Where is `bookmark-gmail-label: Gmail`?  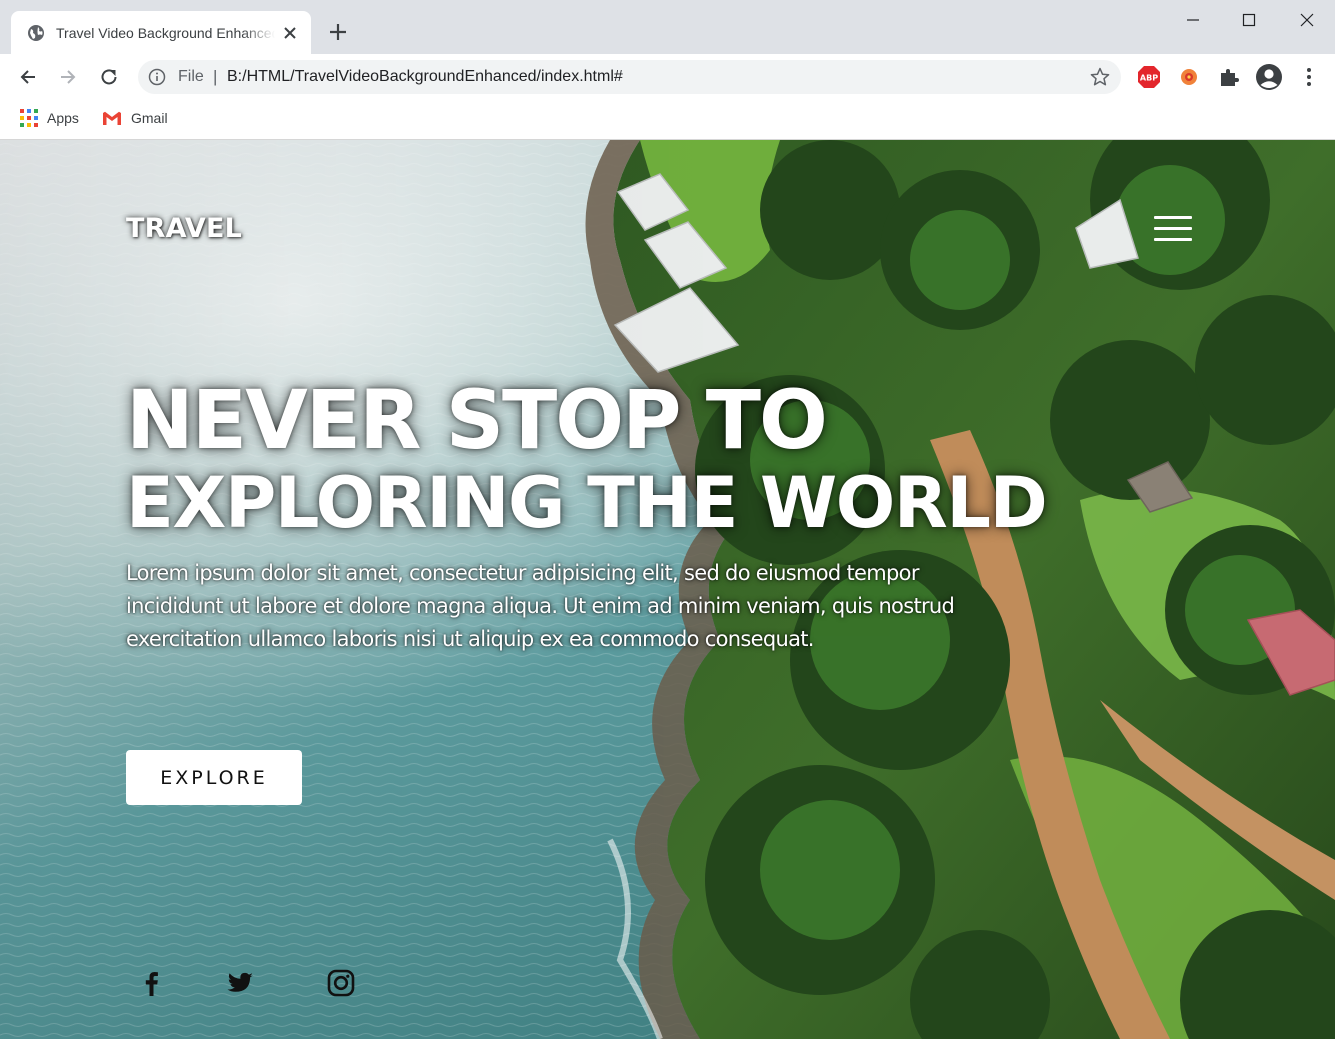
bookmark-gmail-label: Gmail is located at coordinates (149, 118).